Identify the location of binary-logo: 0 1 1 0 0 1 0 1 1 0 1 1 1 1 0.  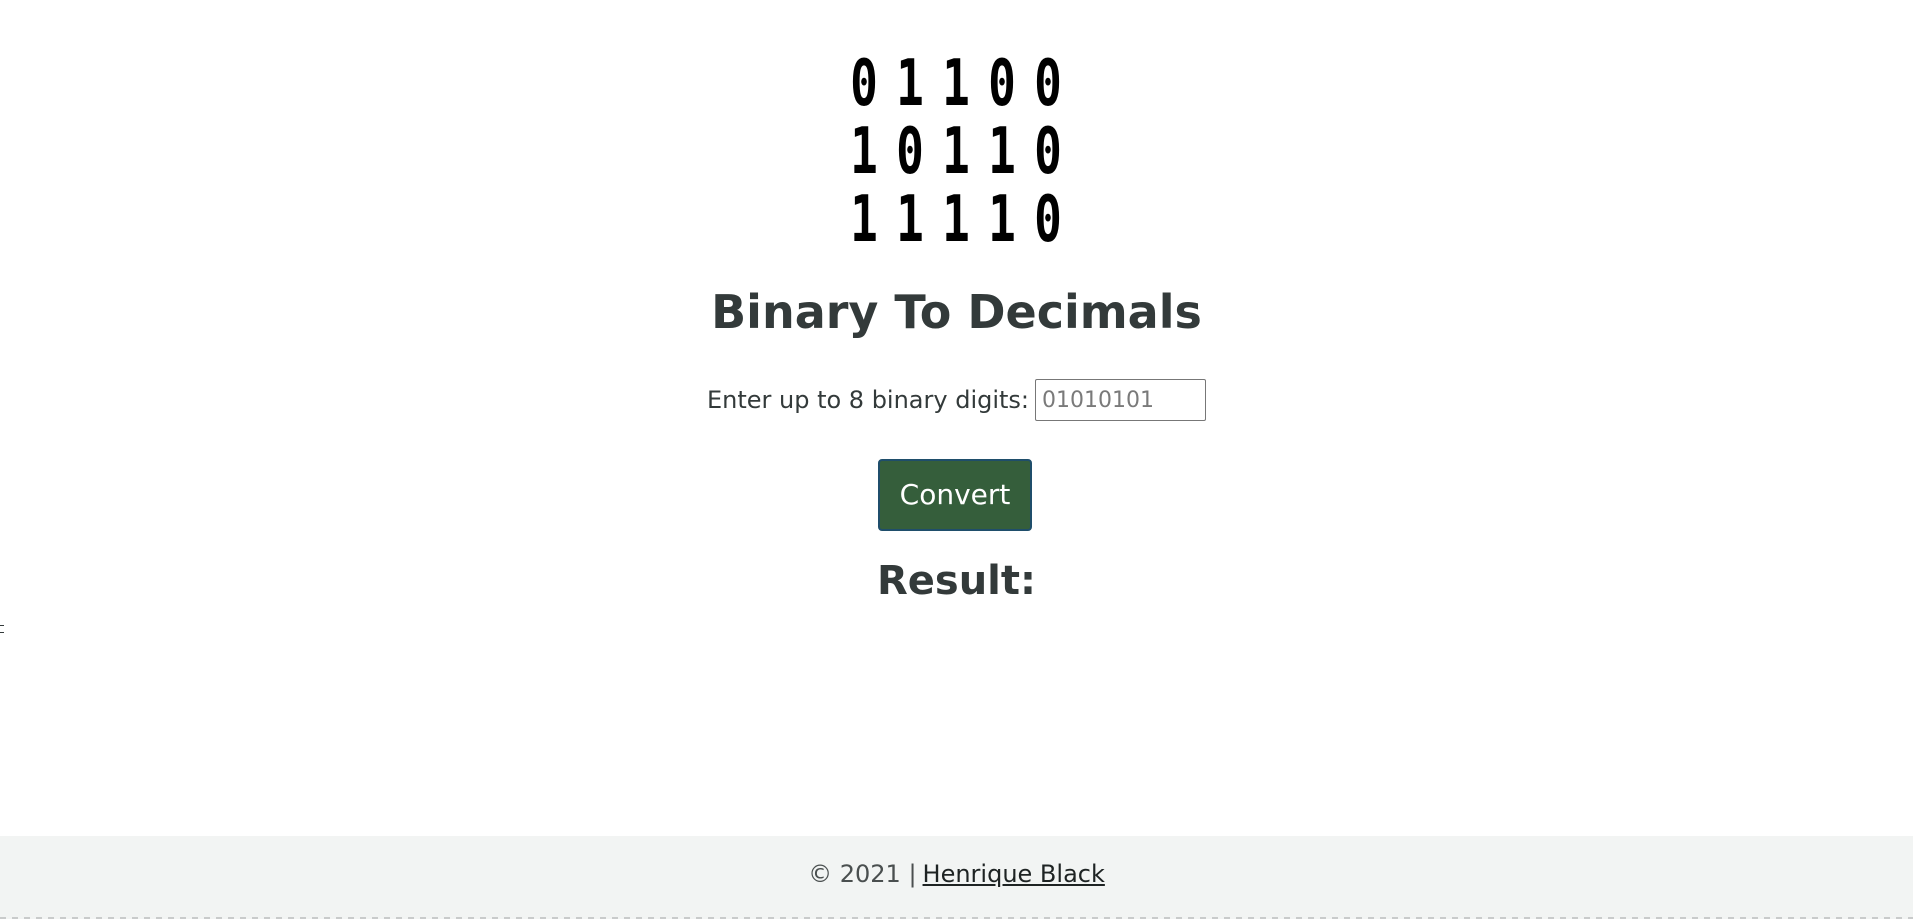
(956, 152).